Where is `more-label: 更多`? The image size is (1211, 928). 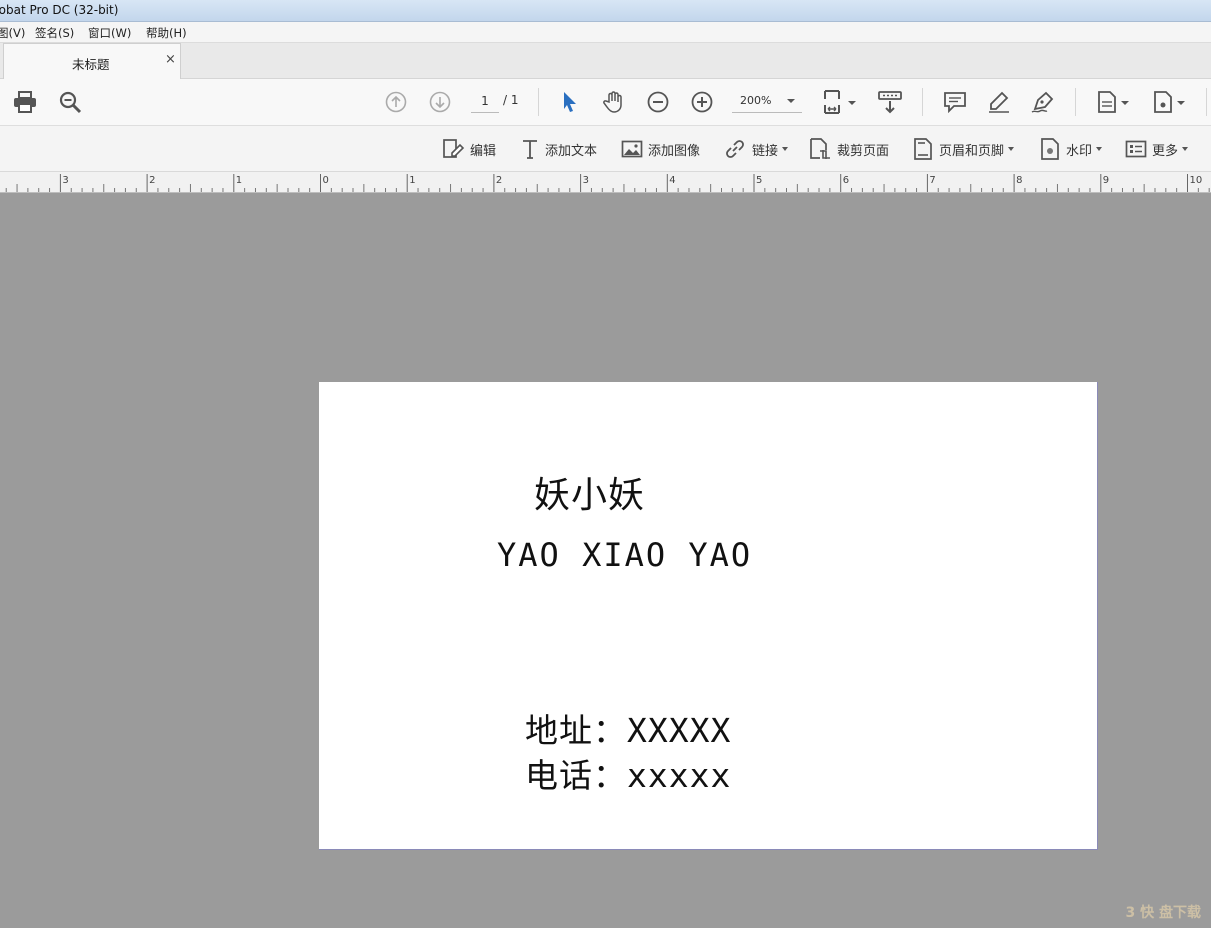
more-label: 更多 is located at coordinates (1165, 151).